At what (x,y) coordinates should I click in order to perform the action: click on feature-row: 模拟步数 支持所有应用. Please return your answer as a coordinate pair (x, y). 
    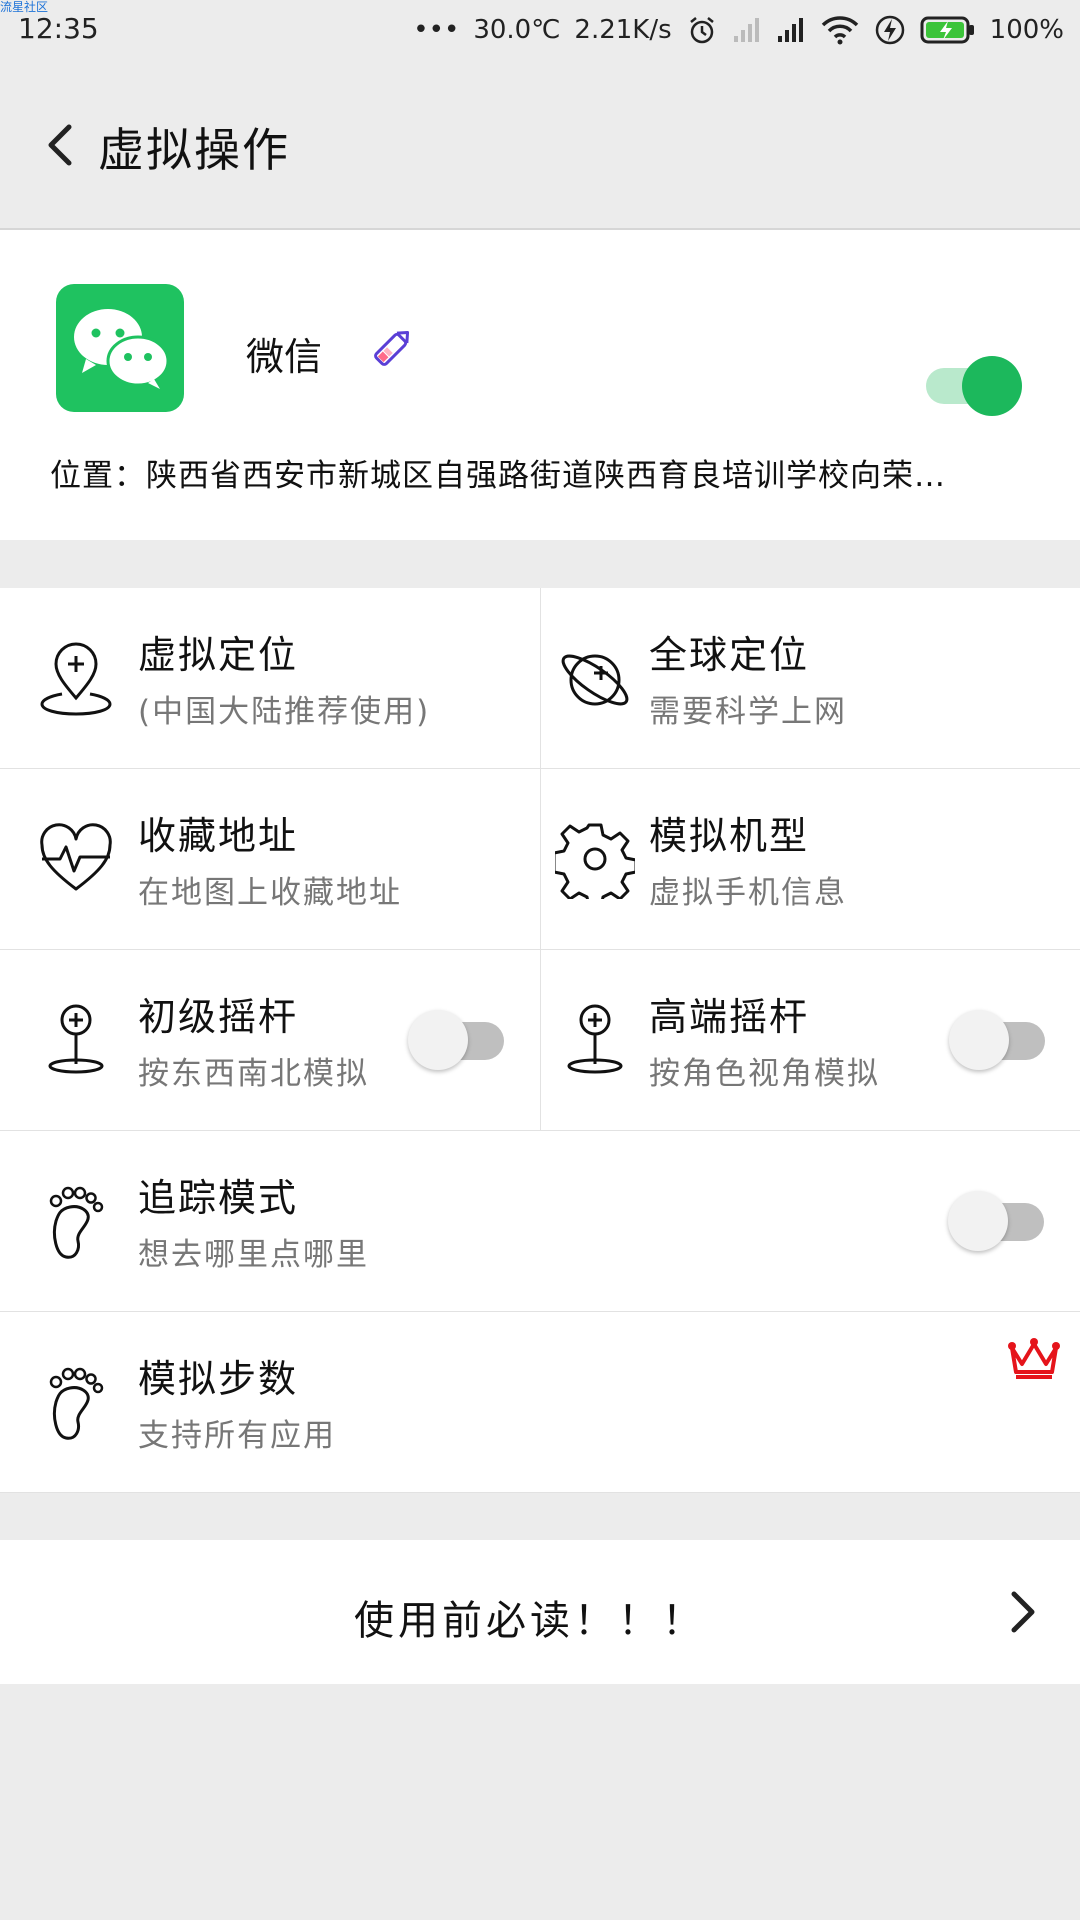
    Looking at the image, I should click on (540, 1402).